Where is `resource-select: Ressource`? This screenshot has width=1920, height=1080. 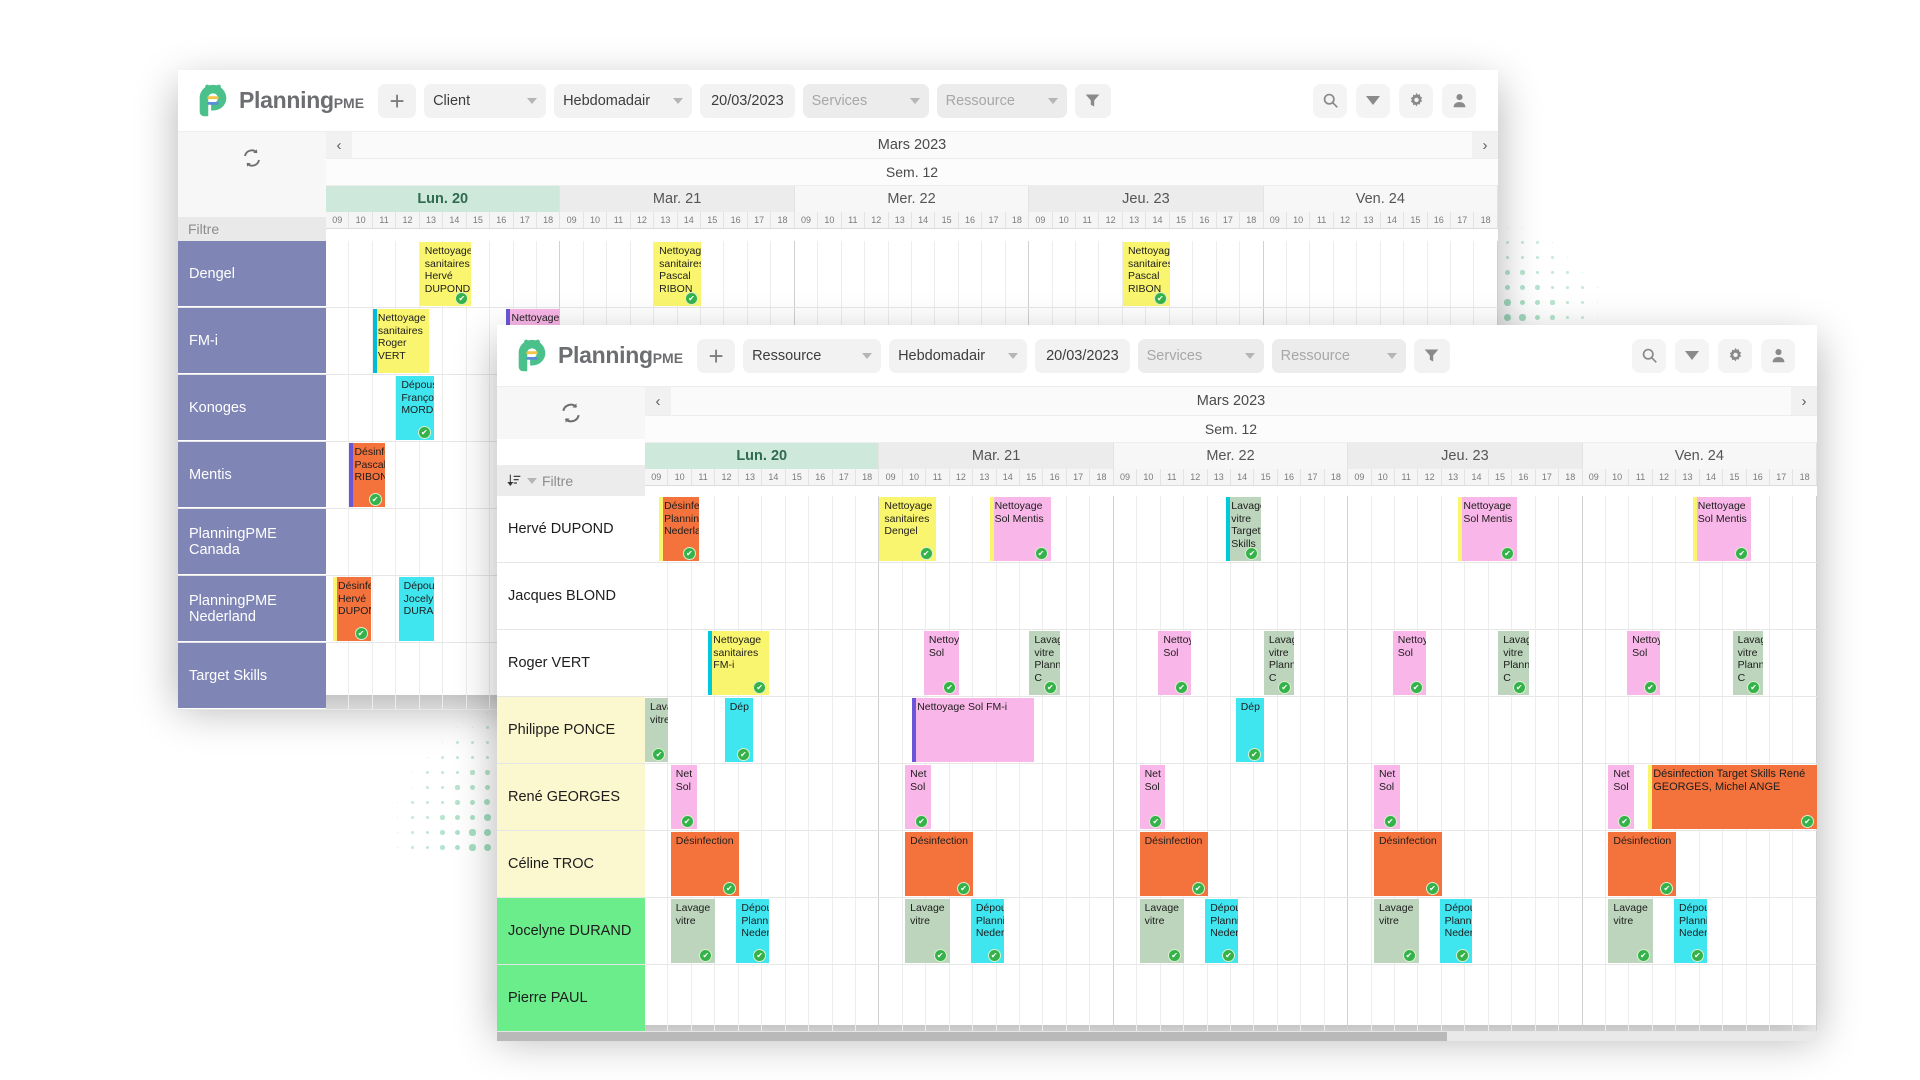 resource-select: Ressource is located at coordinates (1001, 100).